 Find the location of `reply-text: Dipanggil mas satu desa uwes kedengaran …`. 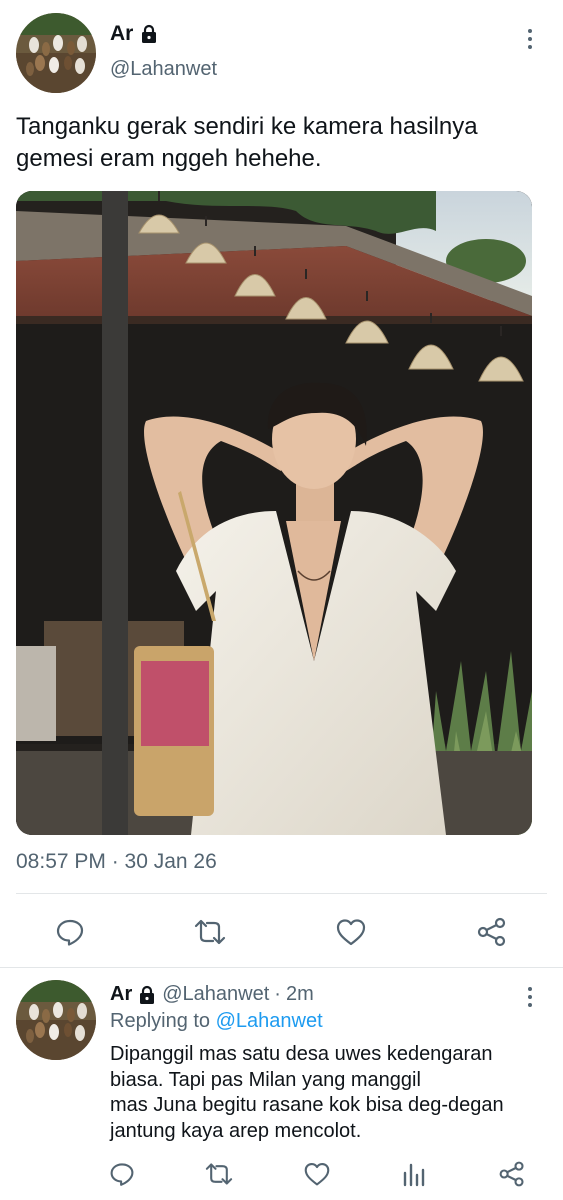

reply-text: Dipanggil mas satu desa uwes kedengaran … is located at coordinates (307, 1092).